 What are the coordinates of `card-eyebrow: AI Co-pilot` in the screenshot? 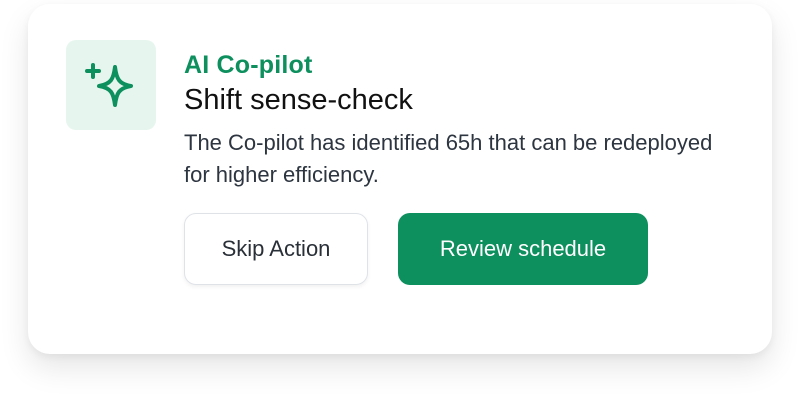 It's located at (248, 65).